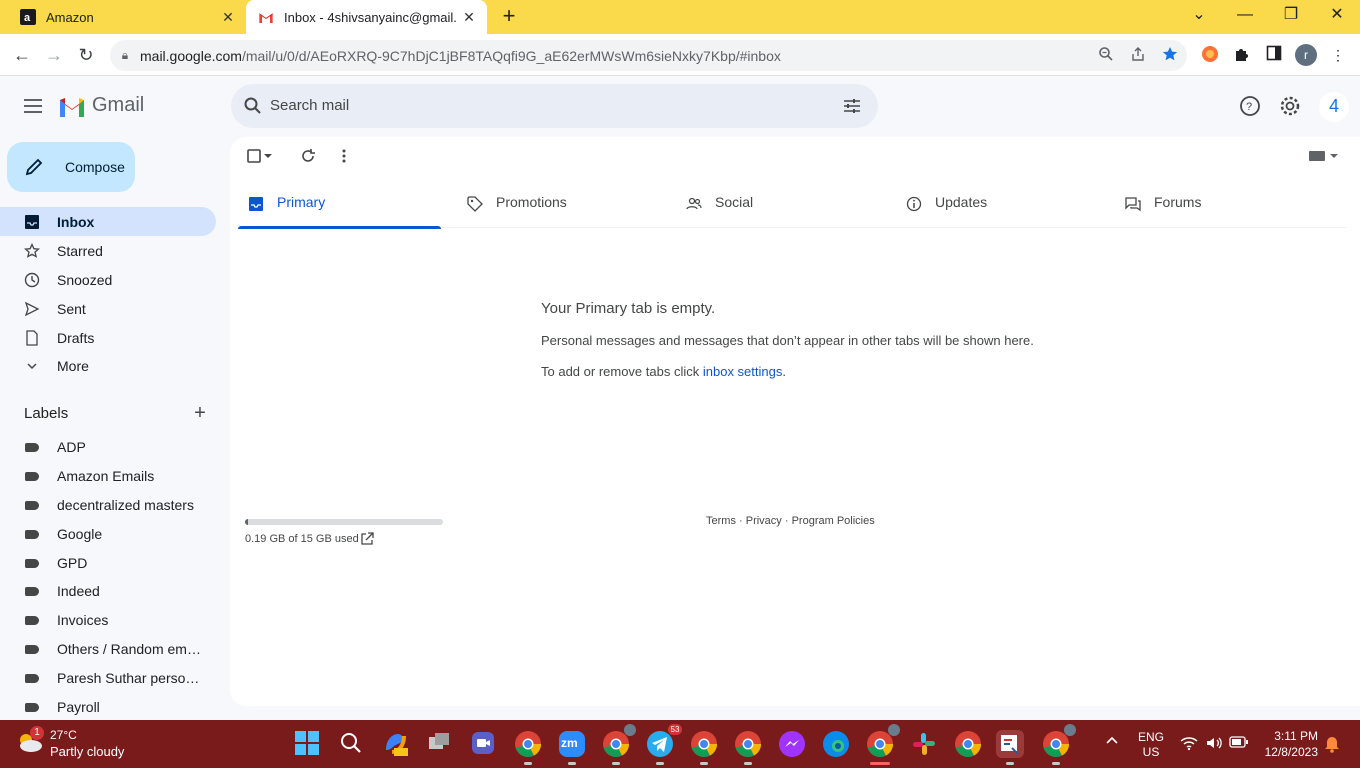 This screenshot has width=1360, height=768. What do you see at coordinates (127, 17) in the screenshot?
I see `browser-tab-amazon: a Amazon ✕` at bounding box center [127, 17].